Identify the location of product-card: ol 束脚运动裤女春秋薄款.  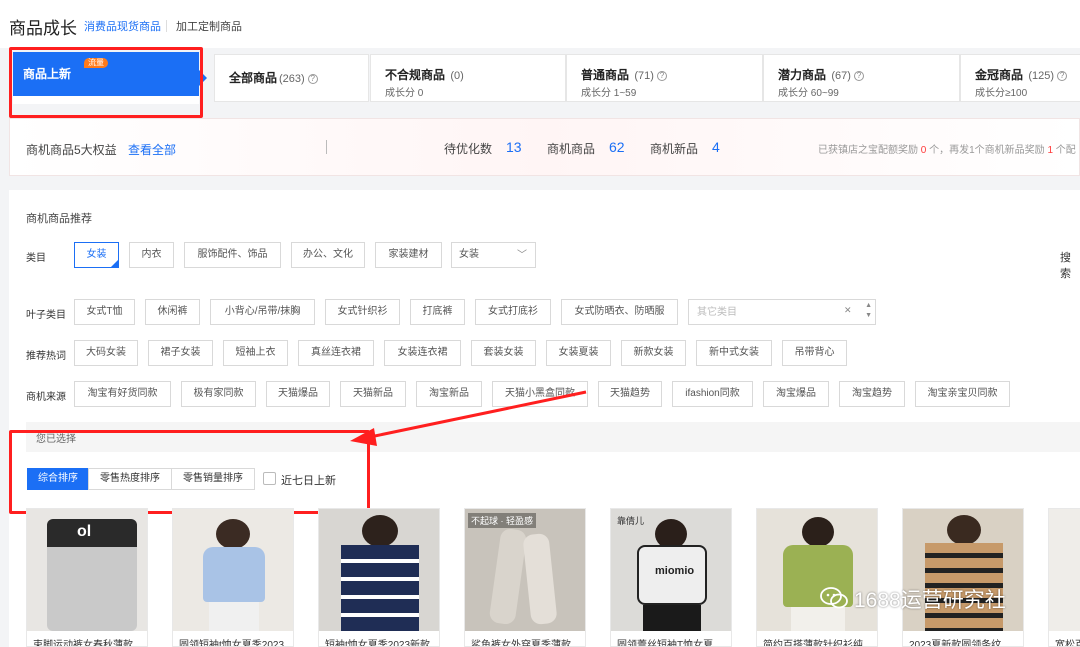
(87, 577).